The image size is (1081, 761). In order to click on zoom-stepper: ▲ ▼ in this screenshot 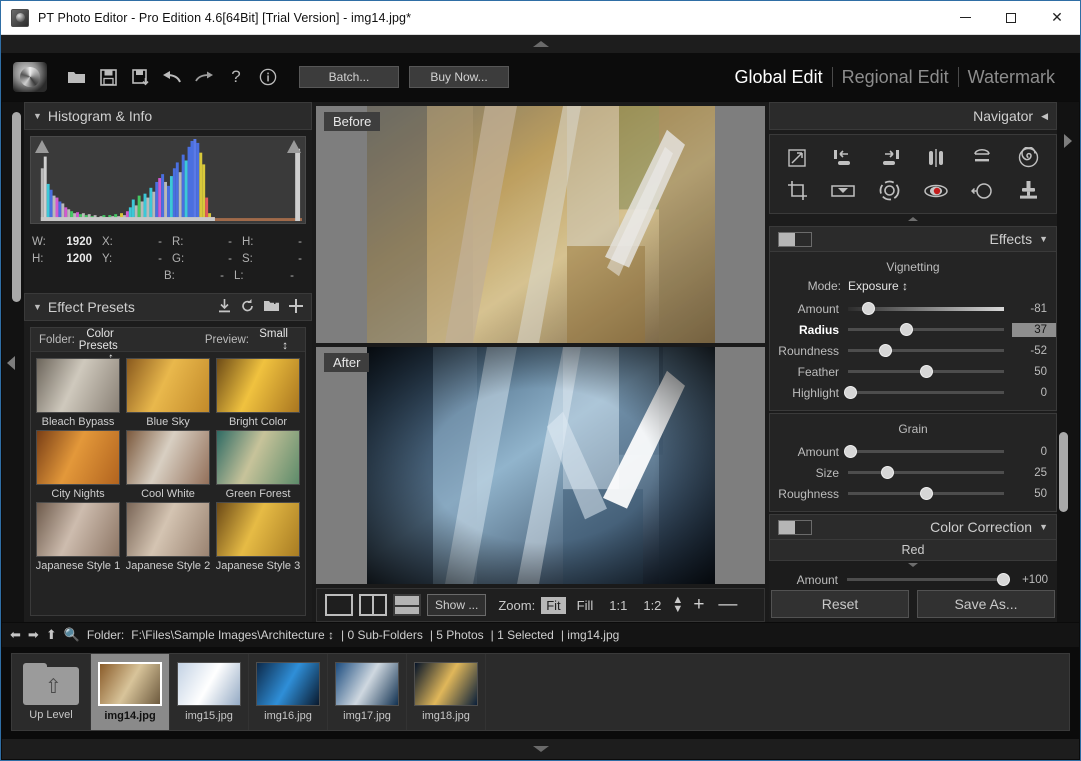, I will do `click(677, 605)`.